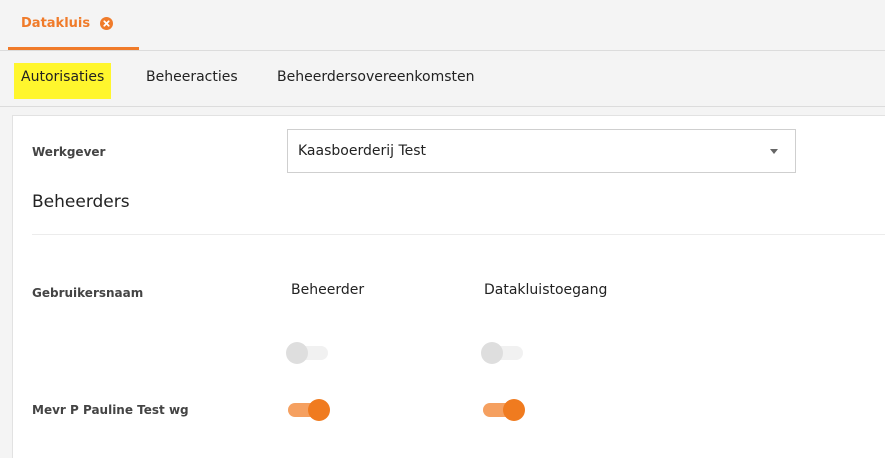 Image resolution: width=885 pixels, height=458 pixels. I want to click on section-title: Beheerders, so click(81, 202).